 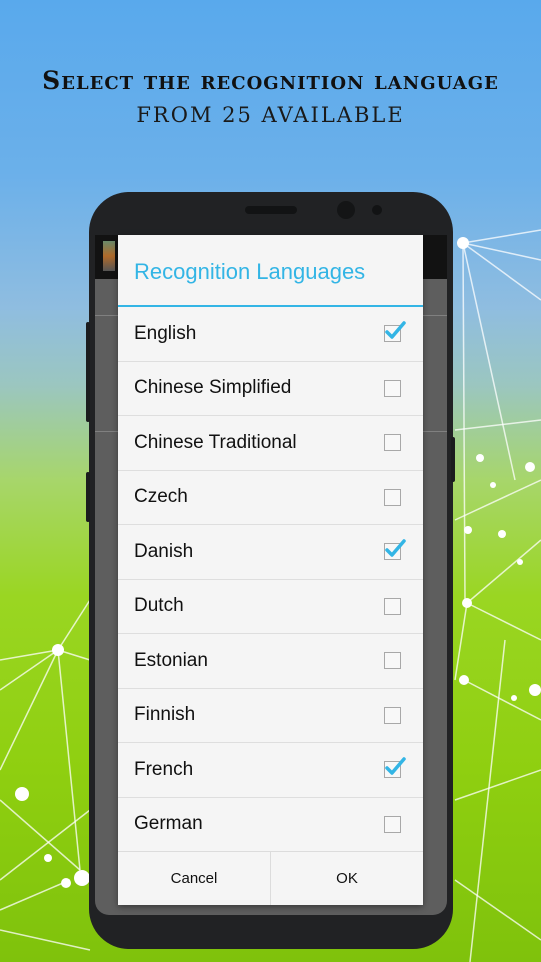 I want to click on phone-volume-button, so click(x=88, y=372).